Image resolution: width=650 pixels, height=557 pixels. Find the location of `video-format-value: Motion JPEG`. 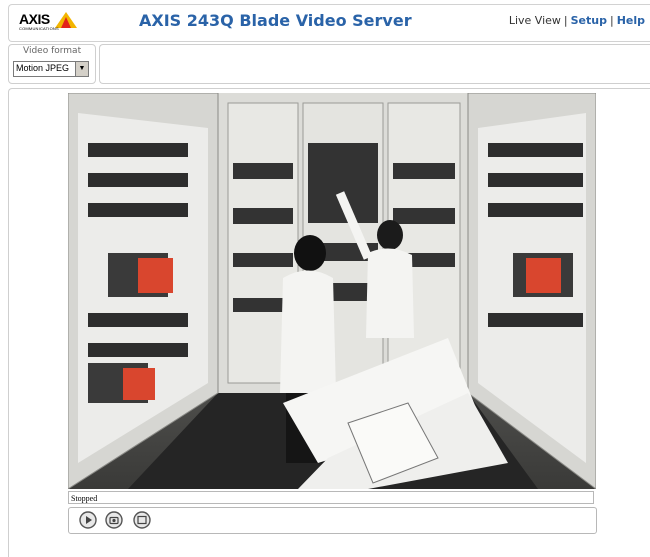

video-format-value: Motion JPEG is located at coordinates (43, 68).